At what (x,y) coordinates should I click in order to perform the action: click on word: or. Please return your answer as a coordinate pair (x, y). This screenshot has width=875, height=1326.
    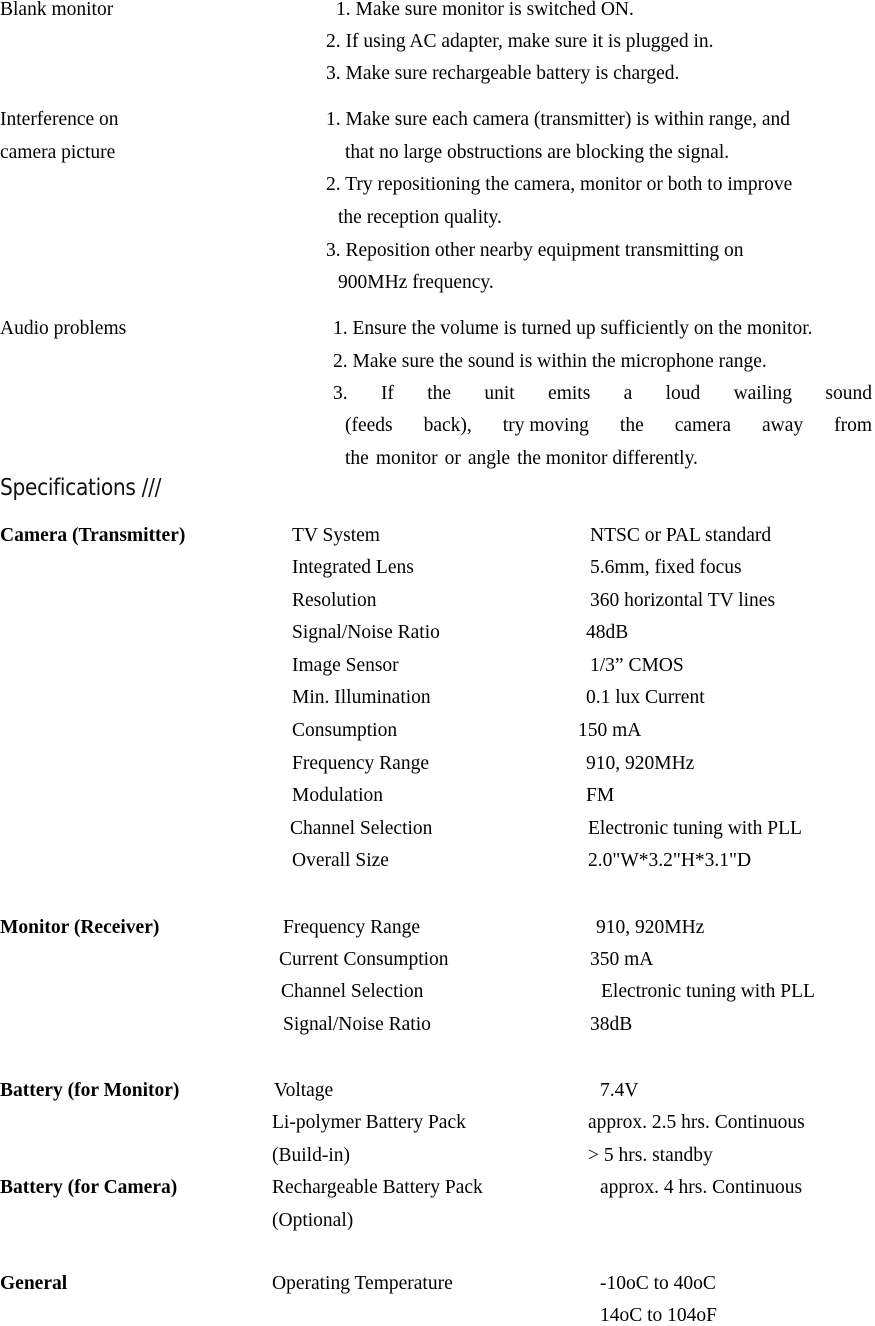
    Looking at the image, I should click on (452, 458).